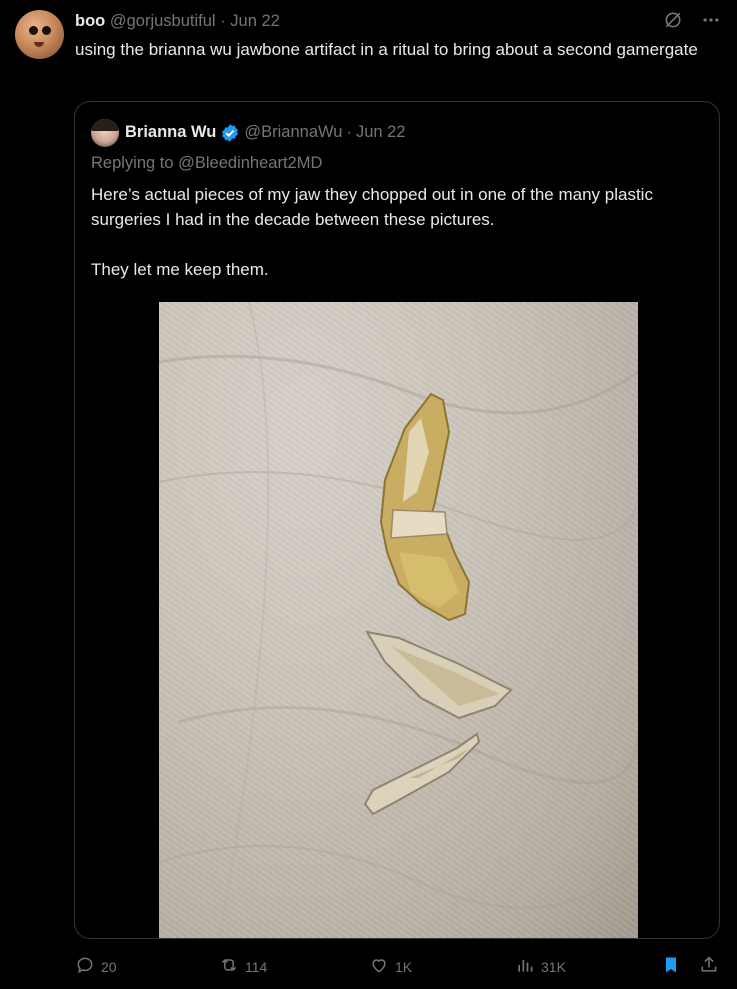 This screenshot has width=737, height=989. Describe the element at coordinates (163, 21) in the screenshot. I see `author-handle: @gorjusbutiful` at that location.